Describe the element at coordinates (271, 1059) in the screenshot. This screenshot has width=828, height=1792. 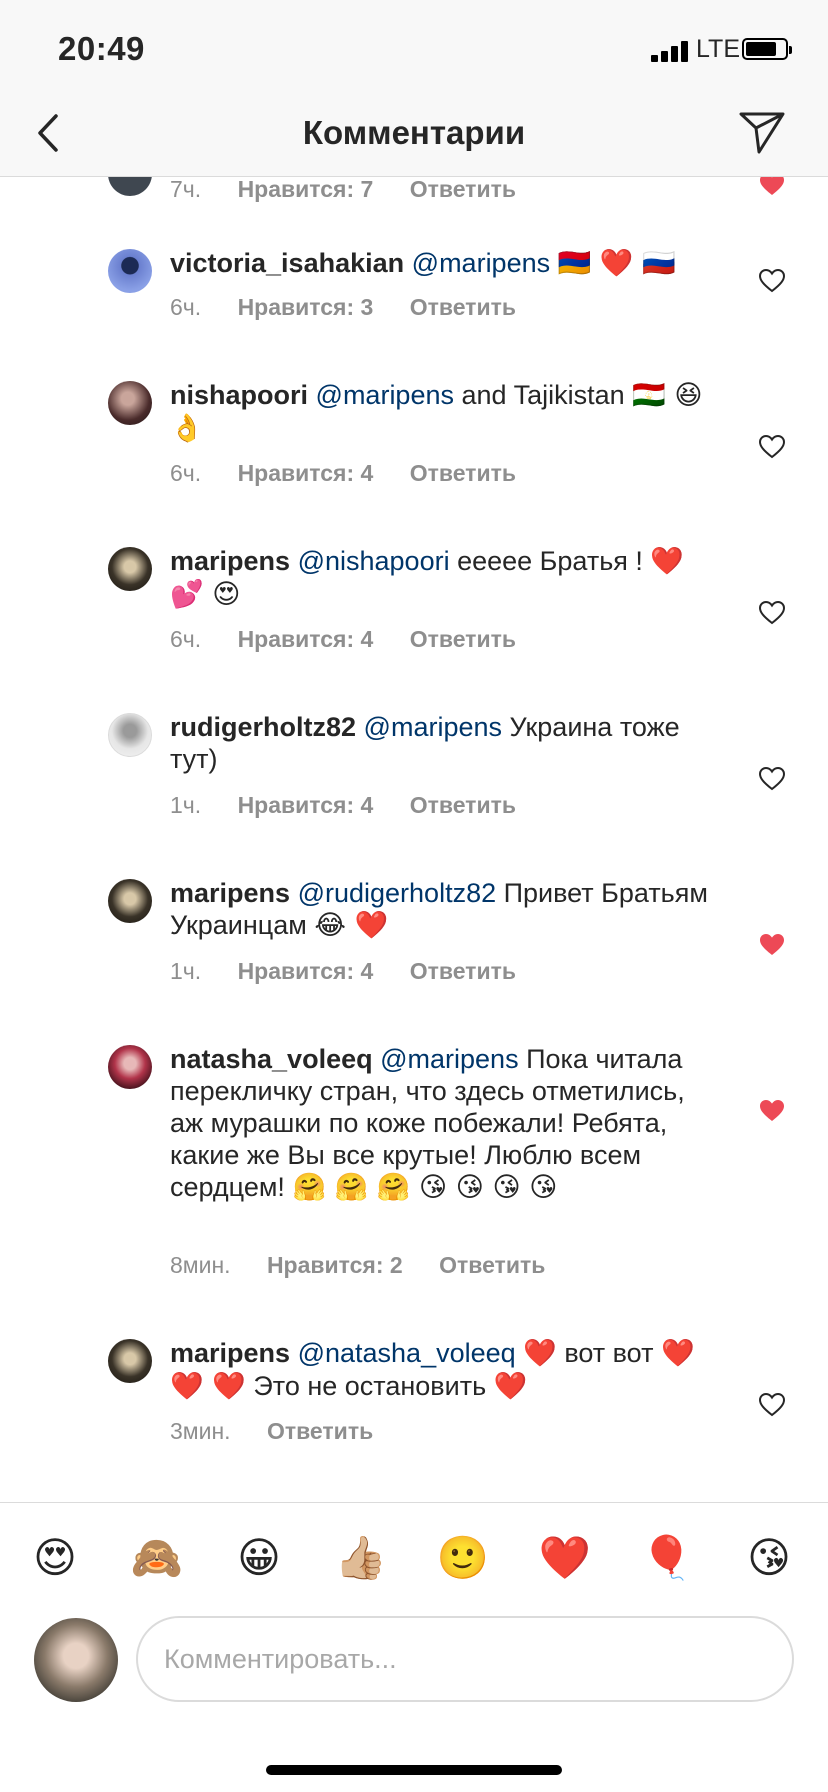
I see `comment-username: natasha_voleeq` at that location.